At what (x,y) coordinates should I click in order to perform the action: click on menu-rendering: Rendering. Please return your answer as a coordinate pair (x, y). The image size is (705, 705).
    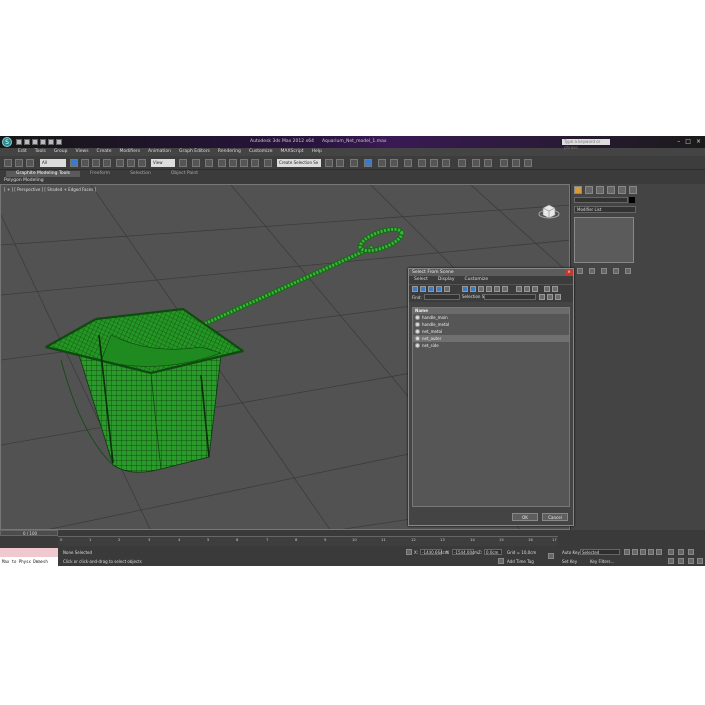
    Looking at the image, I should click on (229, 152).